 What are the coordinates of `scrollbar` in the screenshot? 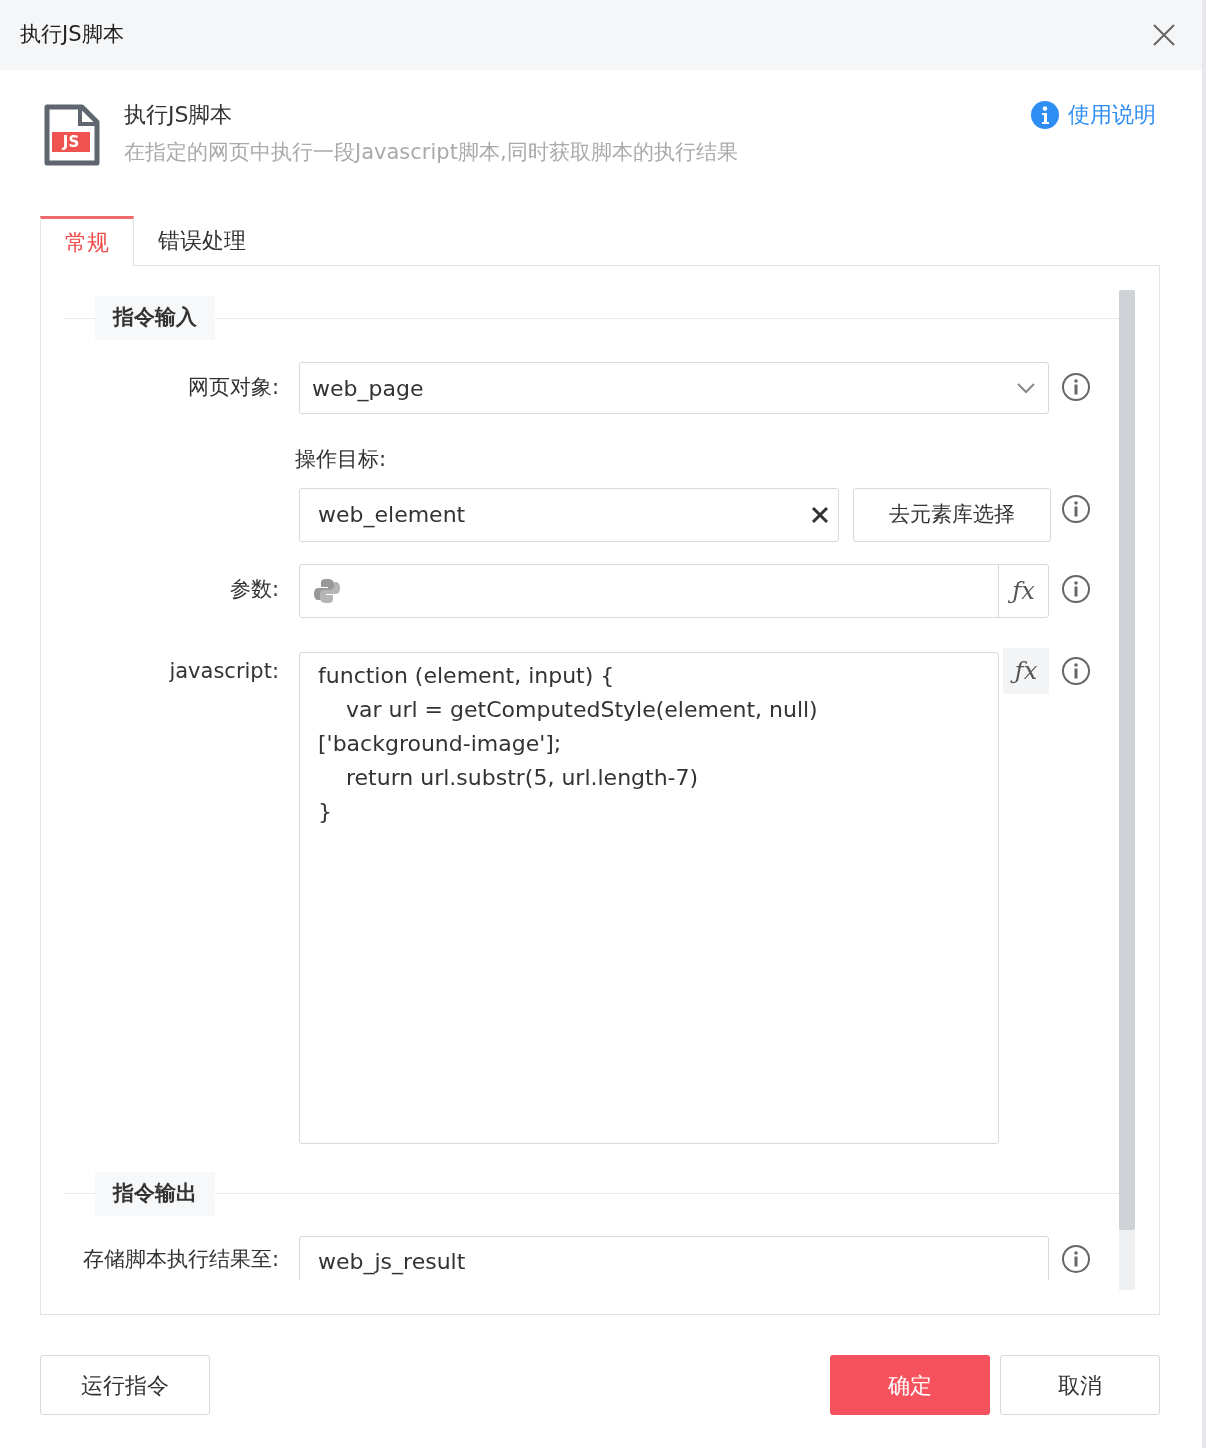 It's located at (1127, 790).